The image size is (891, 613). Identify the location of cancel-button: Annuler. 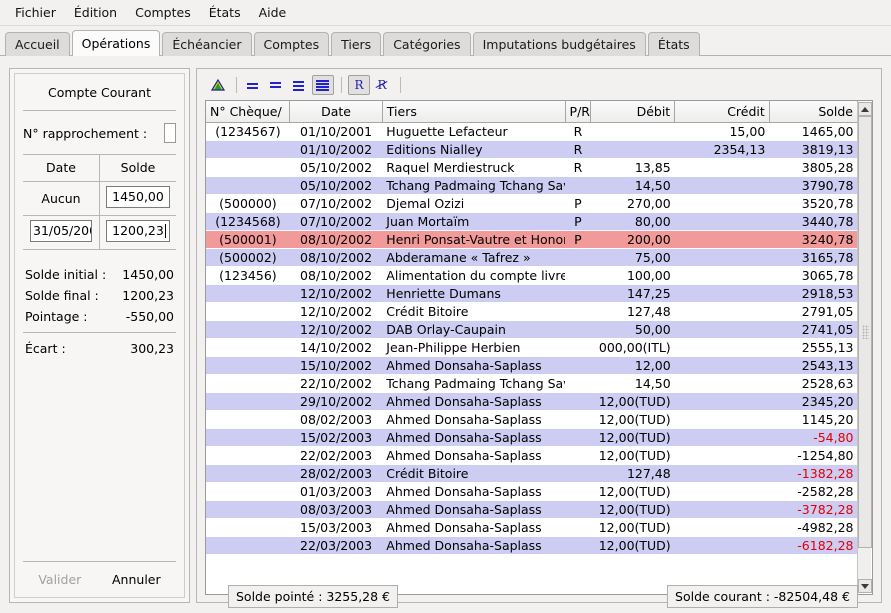
(136, 579).